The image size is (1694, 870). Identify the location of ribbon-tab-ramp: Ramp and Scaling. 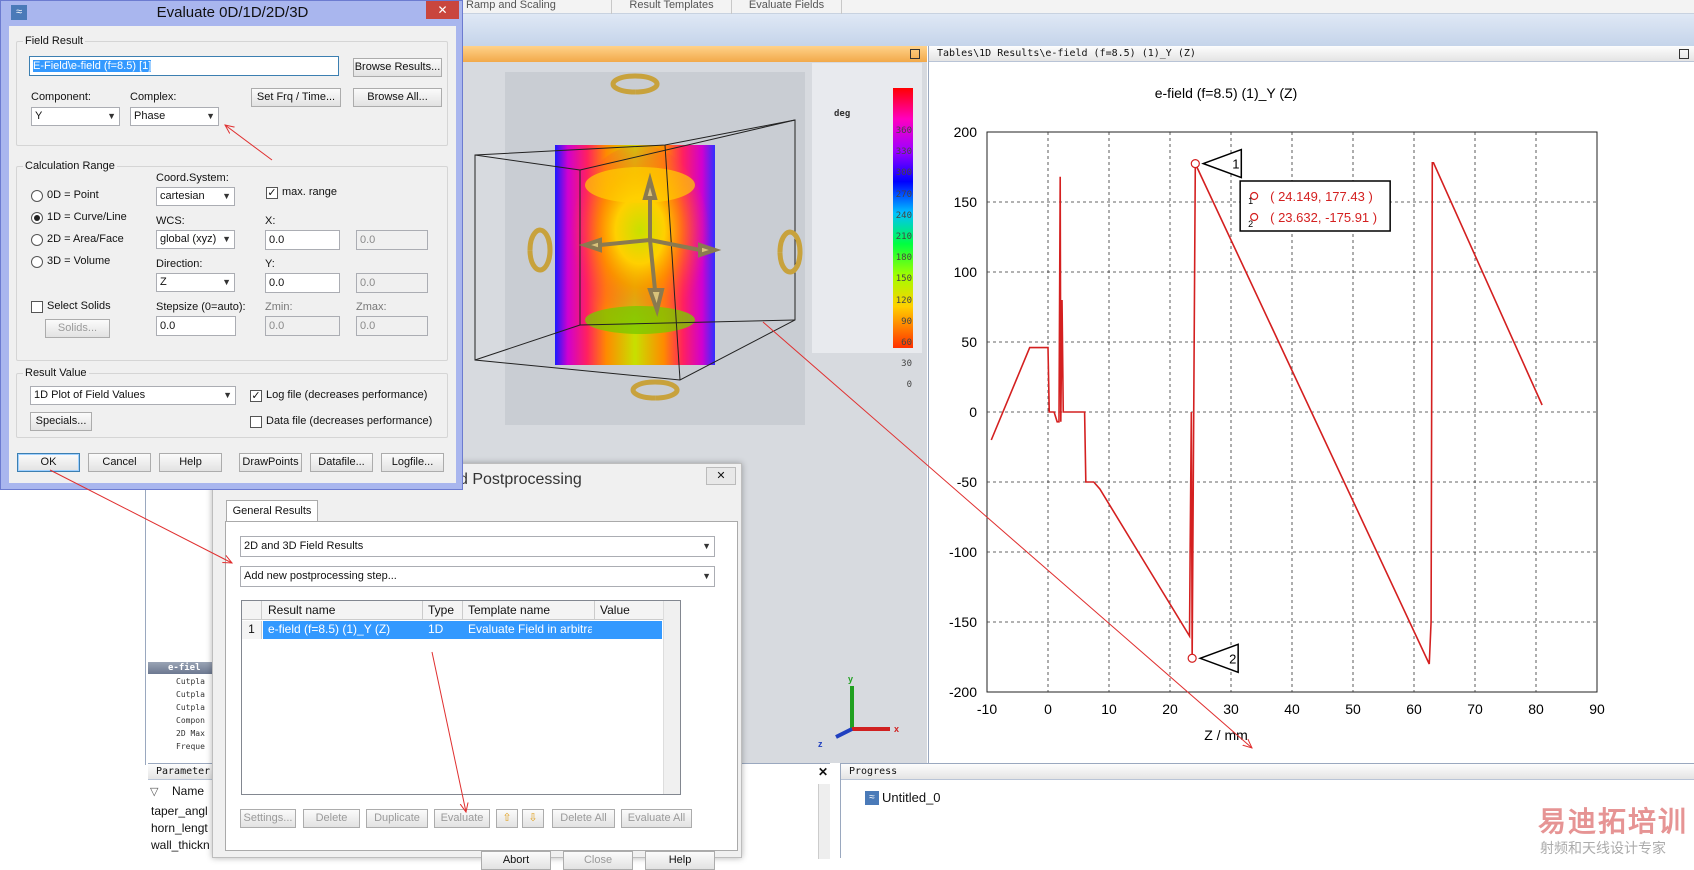
(537, 7).